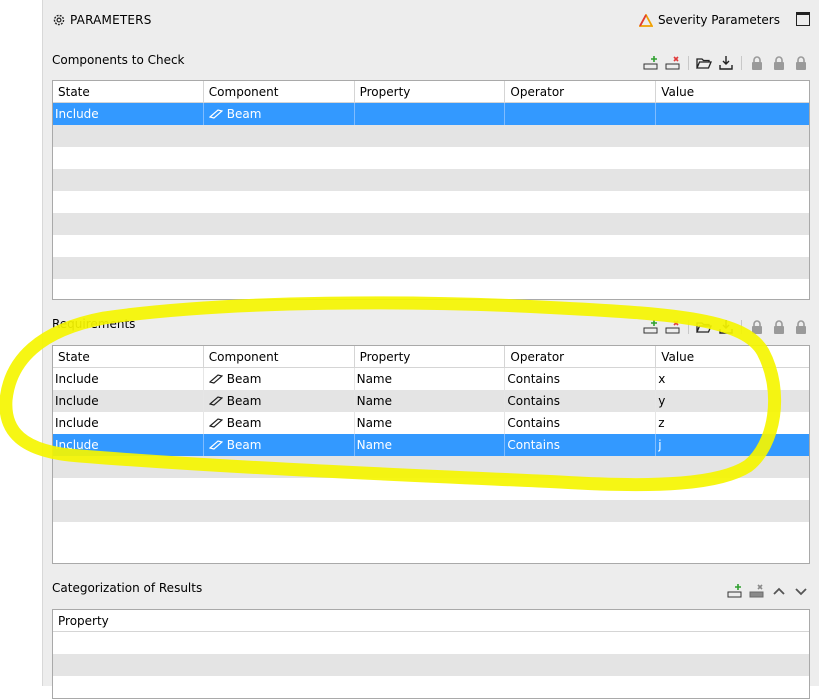  Describe the element at coordinates (59, 20) in the screenshot. I see `gear-icon` at that location.